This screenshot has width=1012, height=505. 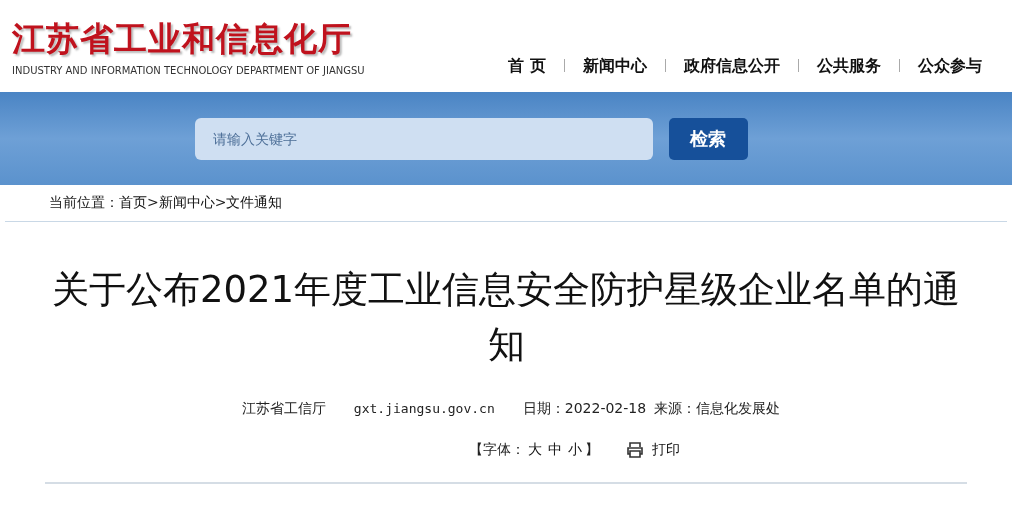 I want to click on printer-icon, so click(x=635, y=449).